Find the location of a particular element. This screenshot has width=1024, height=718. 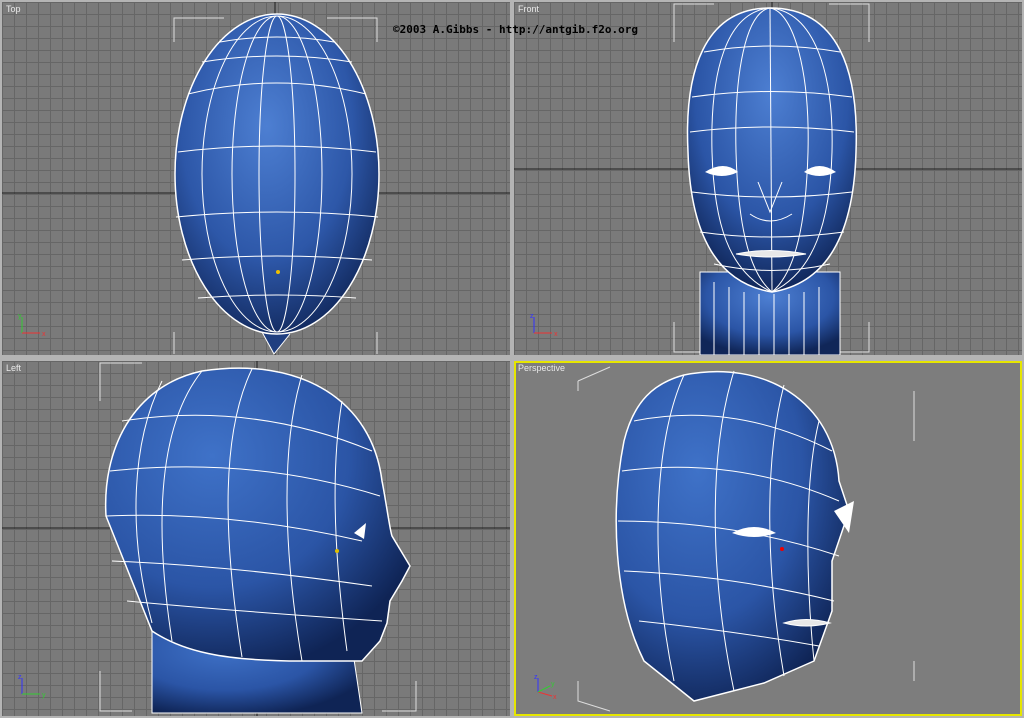

axis-gizmo-icon: z x y is located at coordinates (545, 687).